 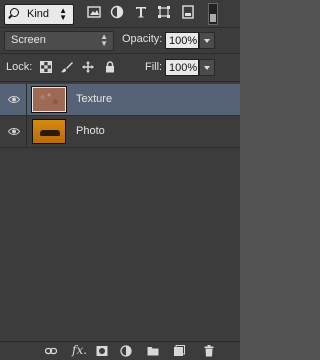 What do you see at coordinates (49, 99) in the screenshot?
I see `texture-thumbnail` at bounding box center [49, 99].